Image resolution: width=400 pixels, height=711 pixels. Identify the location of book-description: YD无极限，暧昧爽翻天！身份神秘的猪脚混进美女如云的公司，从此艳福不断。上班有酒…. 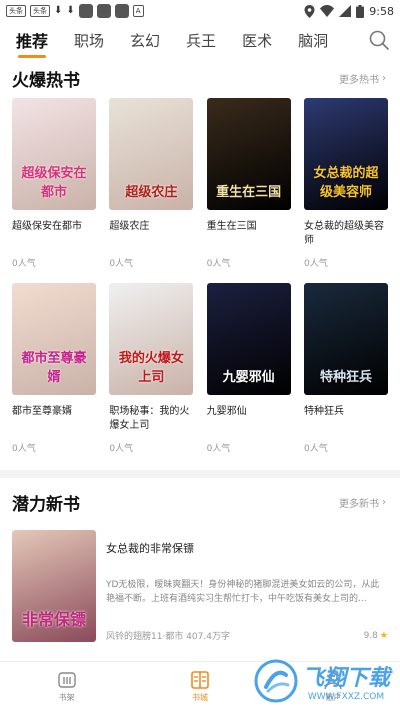
(243, 592).